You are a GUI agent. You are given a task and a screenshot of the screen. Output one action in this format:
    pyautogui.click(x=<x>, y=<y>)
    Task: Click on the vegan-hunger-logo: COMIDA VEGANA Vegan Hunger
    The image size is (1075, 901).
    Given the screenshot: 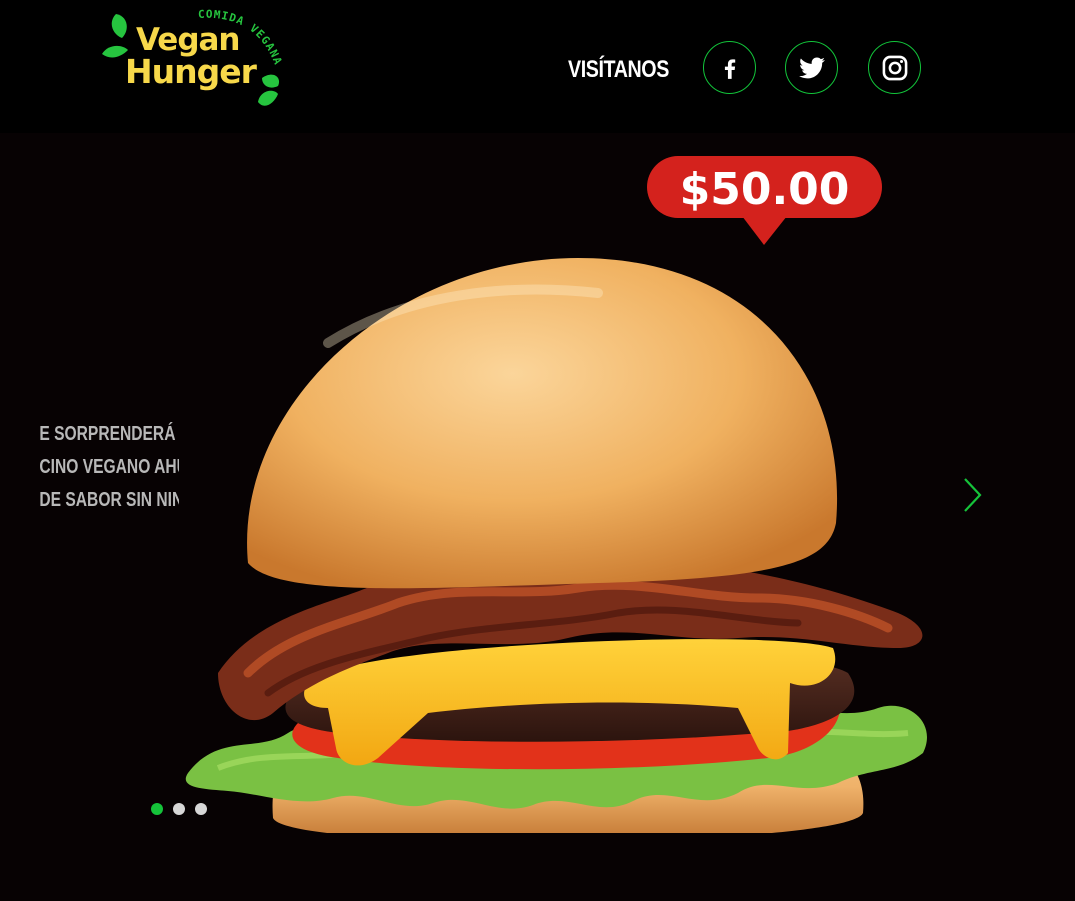 What is the action you would take?
    pyautogui.click(x=191, y=62)
    